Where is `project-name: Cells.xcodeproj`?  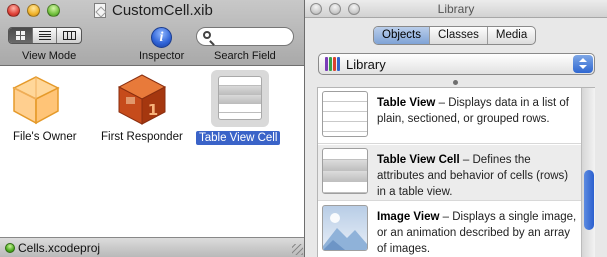 project-name: Cells.xcodeproj is located at coordinates (59, 248).